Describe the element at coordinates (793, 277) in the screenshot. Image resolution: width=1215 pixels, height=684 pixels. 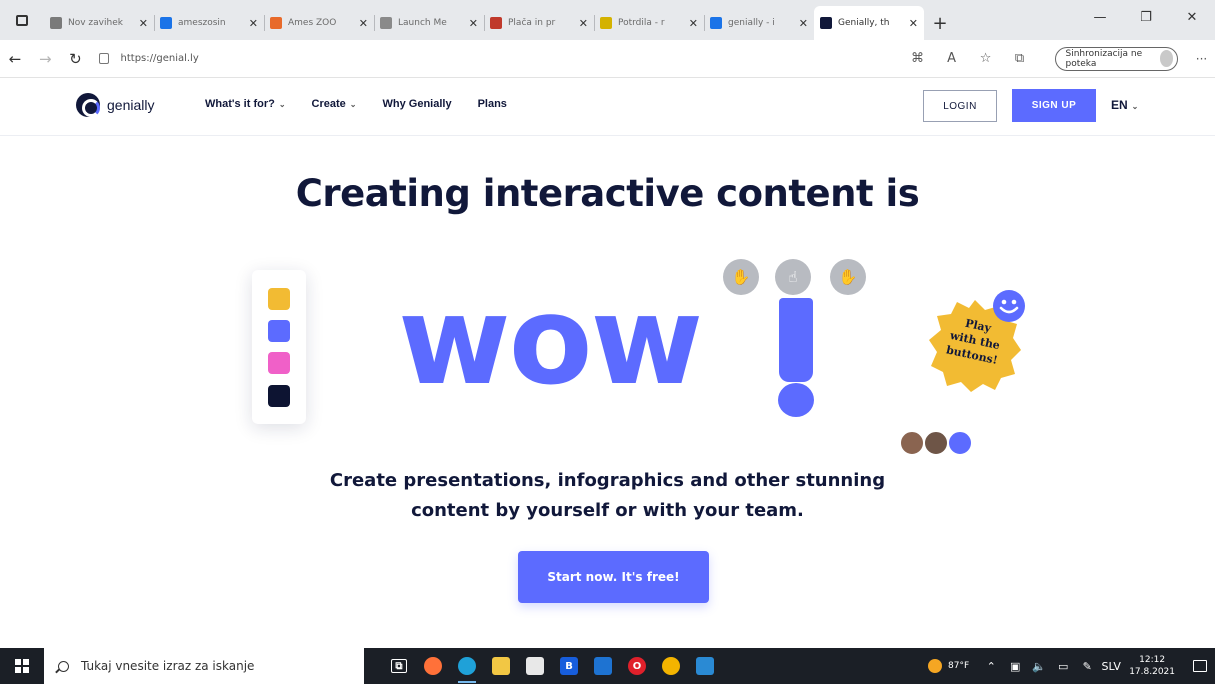
I see `click-pointer-icon: ☝` at that location.